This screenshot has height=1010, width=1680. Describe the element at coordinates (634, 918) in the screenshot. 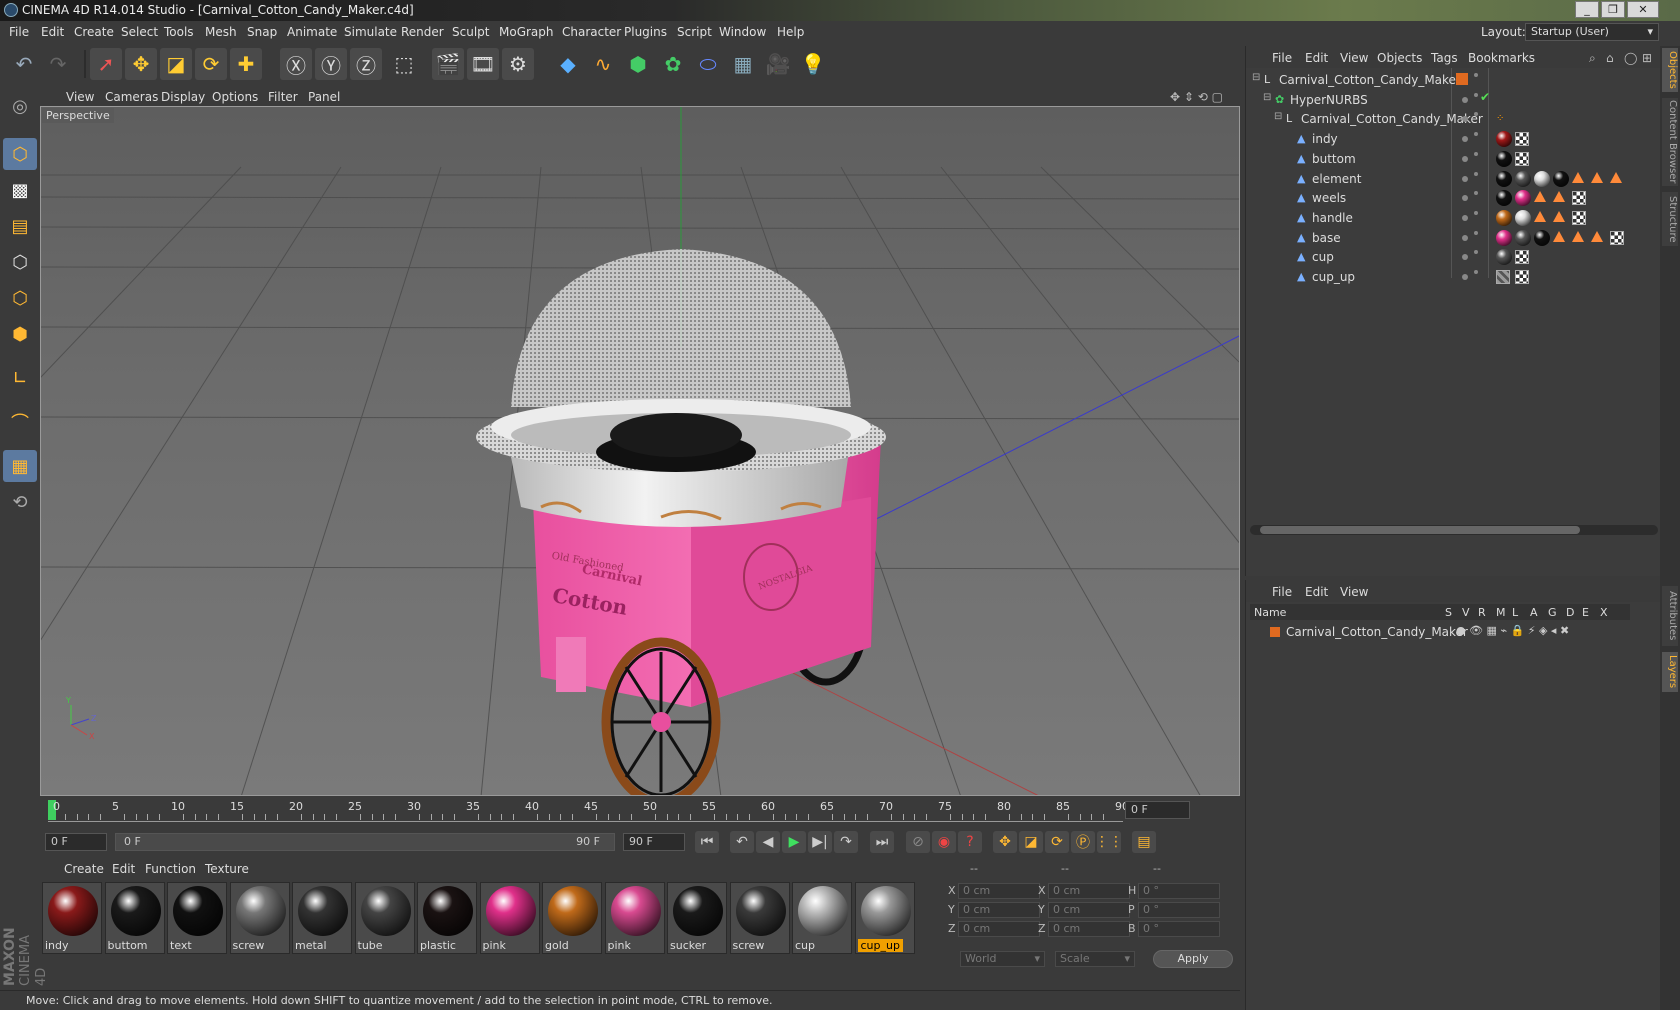

I see `material-swatch: pink` at that location.